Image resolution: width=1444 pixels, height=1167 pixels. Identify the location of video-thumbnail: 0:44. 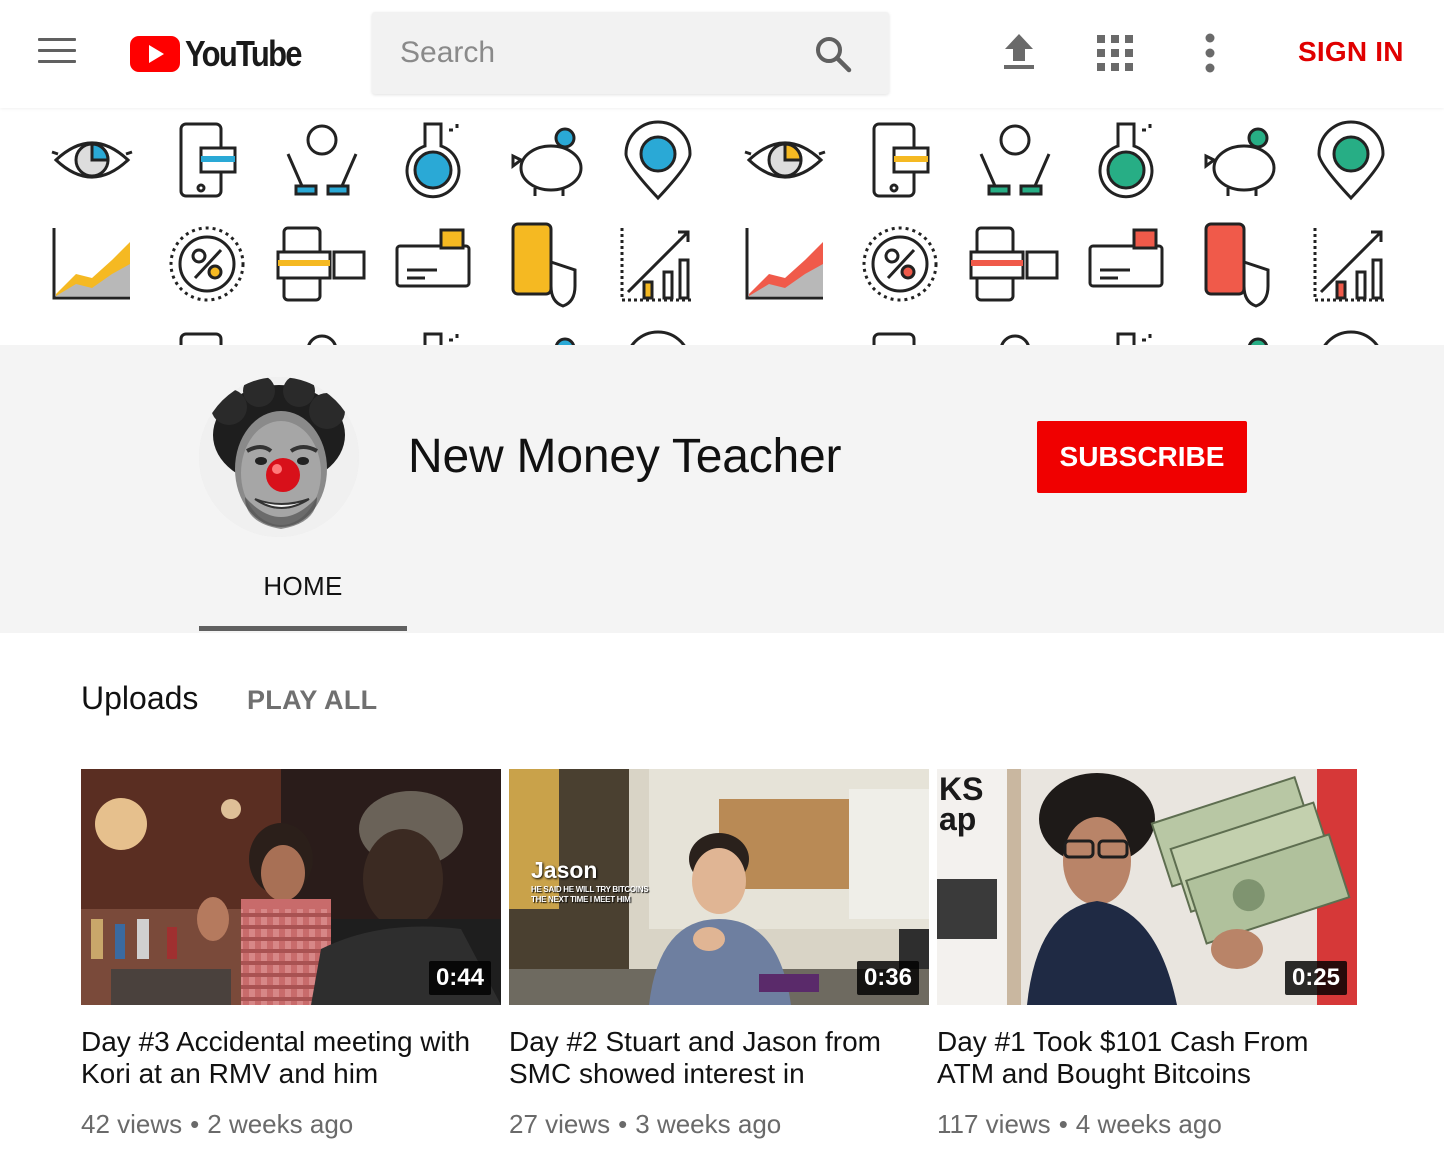
(291, 887).